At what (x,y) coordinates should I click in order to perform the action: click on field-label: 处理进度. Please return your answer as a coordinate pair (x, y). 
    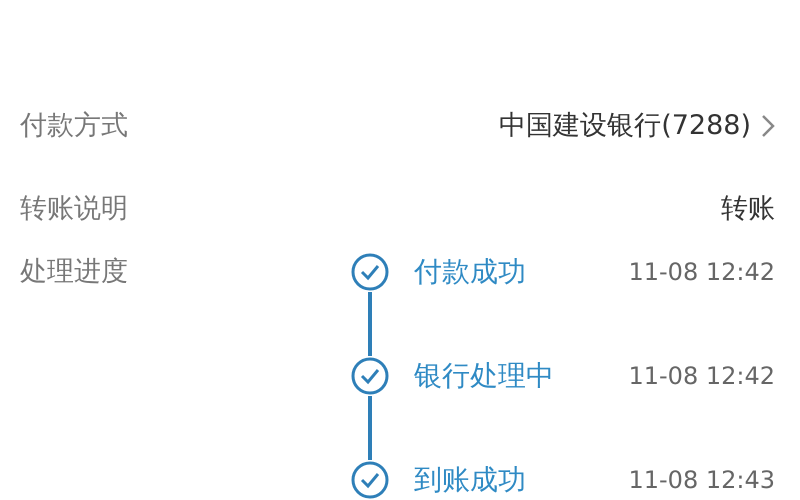
    Looking at the image, I should click on (74, 271).